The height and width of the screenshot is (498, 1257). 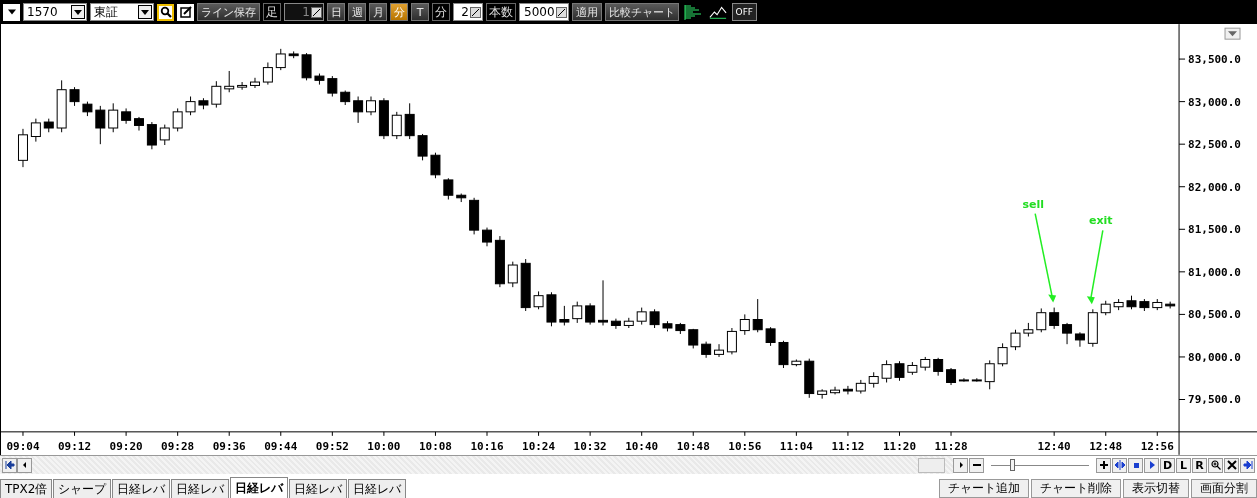 I want to click on slider-thumb, so click(x=1012, y=464).